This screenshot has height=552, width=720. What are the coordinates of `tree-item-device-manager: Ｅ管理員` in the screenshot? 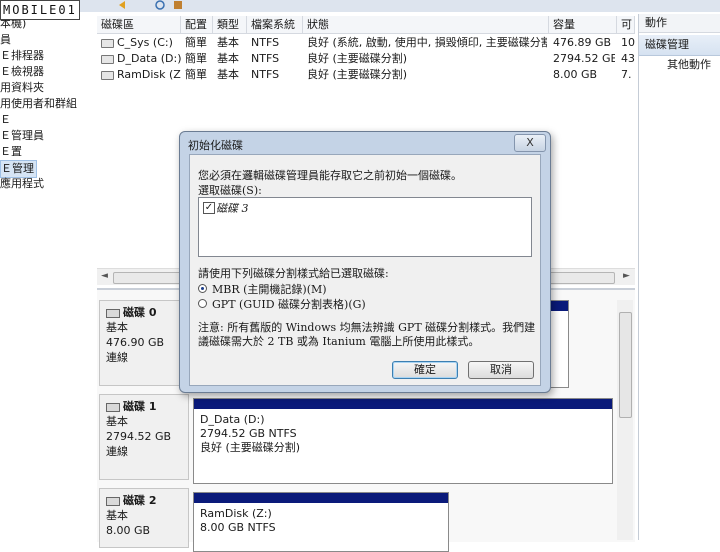 It's located at (22, 136).